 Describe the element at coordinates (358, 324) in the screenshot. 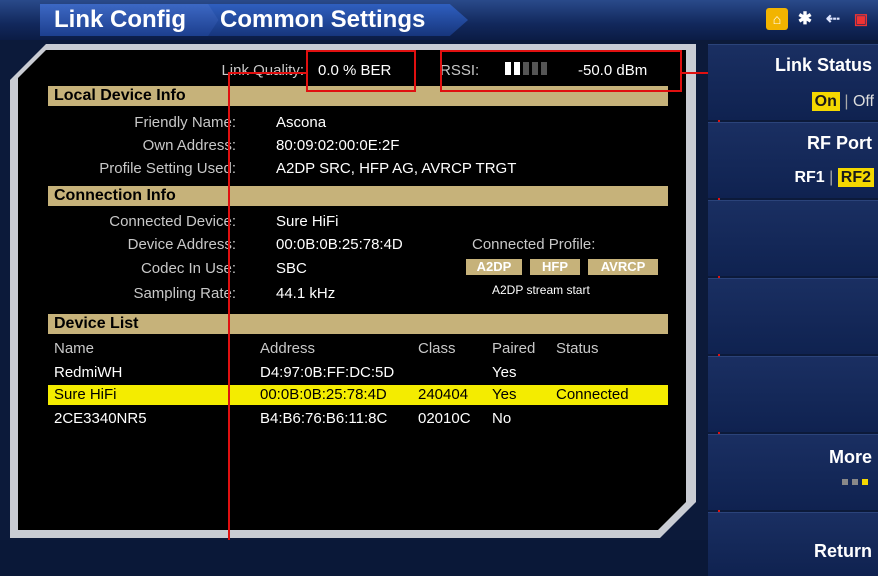

I see `device-list-header: Device List` at that location.